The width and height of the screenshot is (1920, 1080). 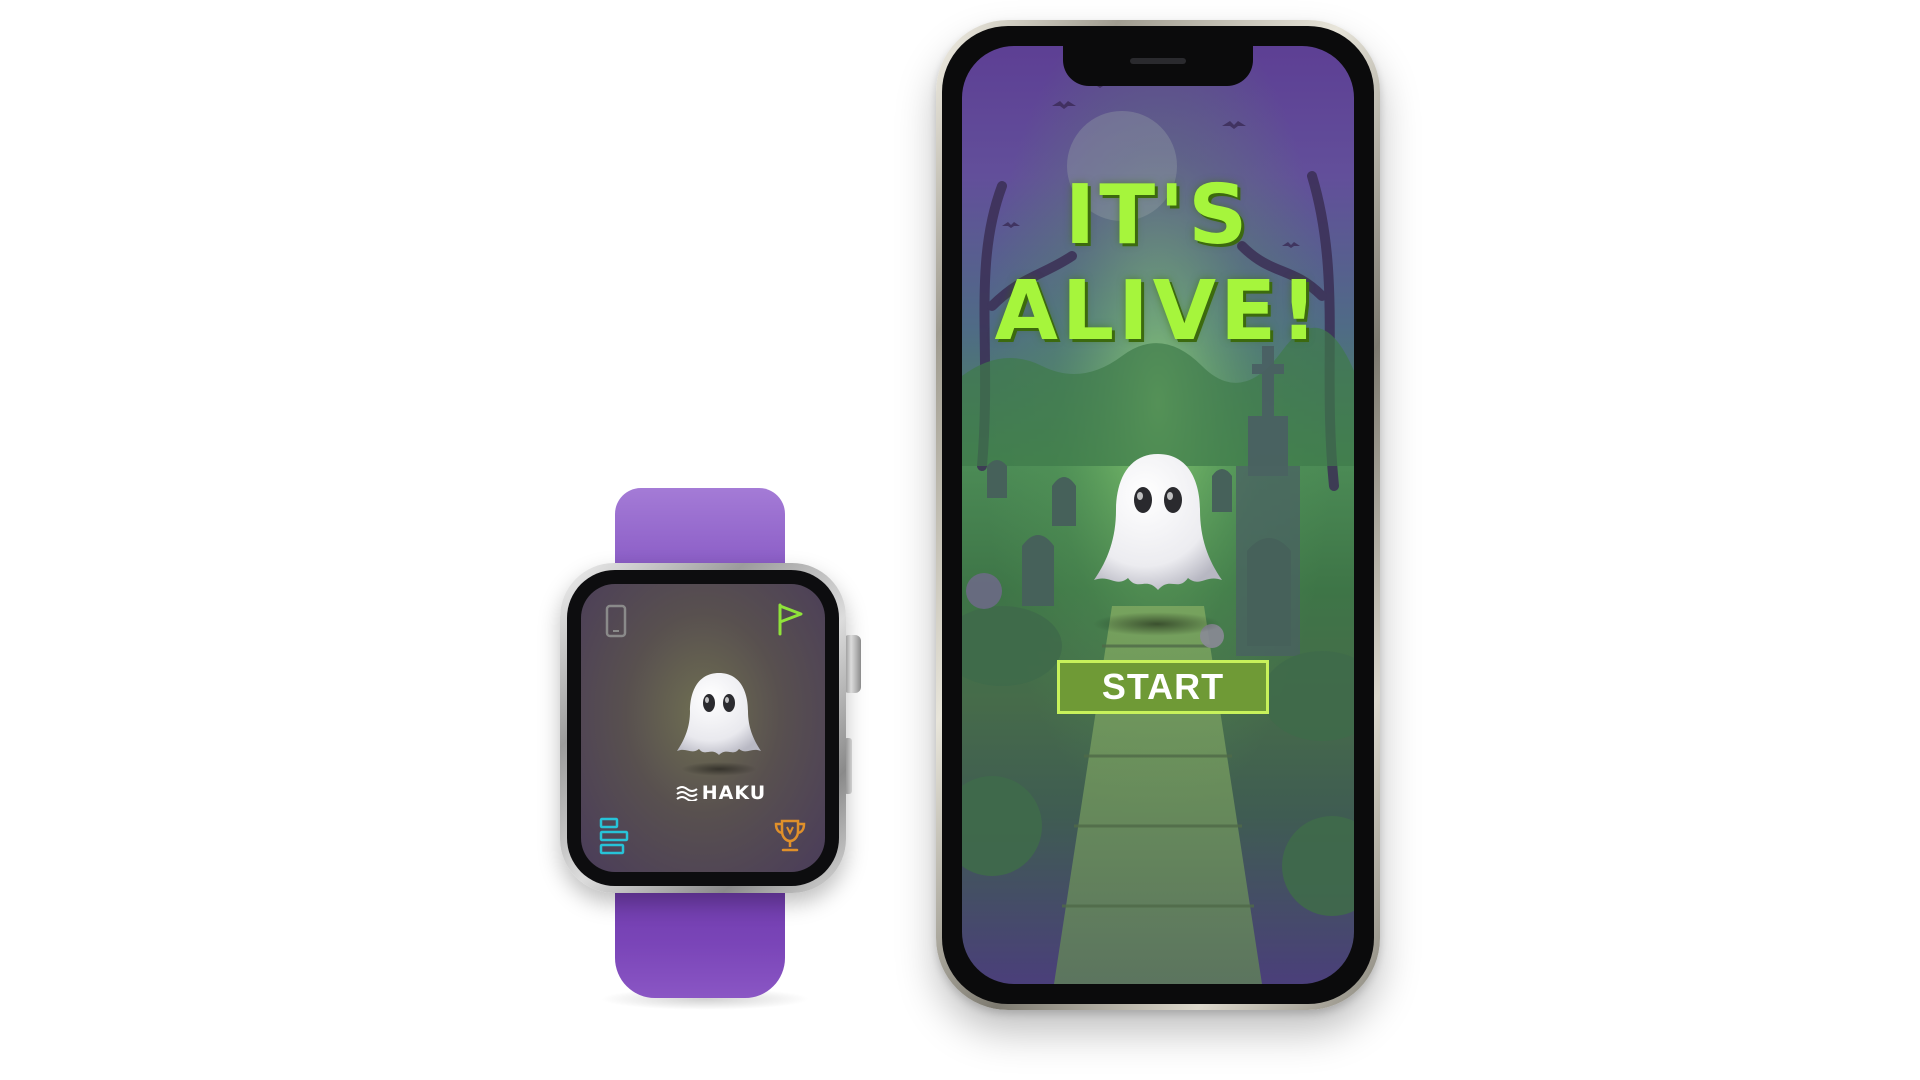 I want to click on trophy-icon, so click(x=790, y=836).